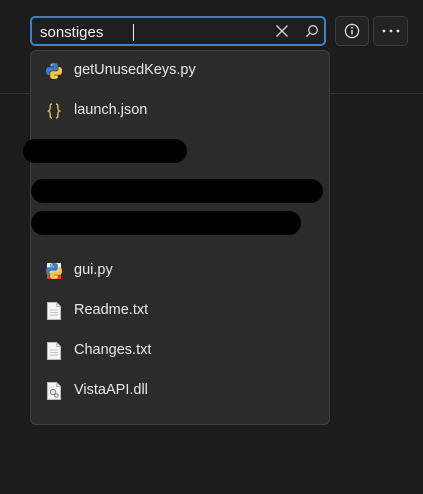  What do you see at coordinates (54, 111) in the screenshot?
I see `json-file-icon` at bounding box center [54, 111].